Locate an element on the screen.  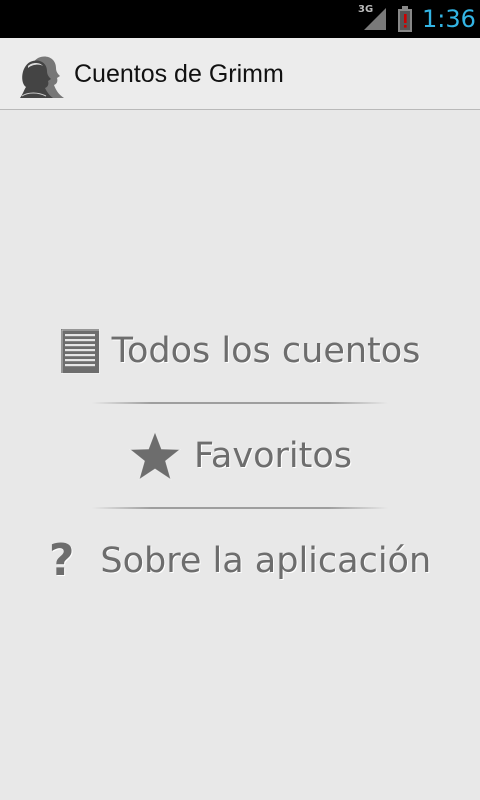
signal-icon: 3G is located at coordinates (373, 18).